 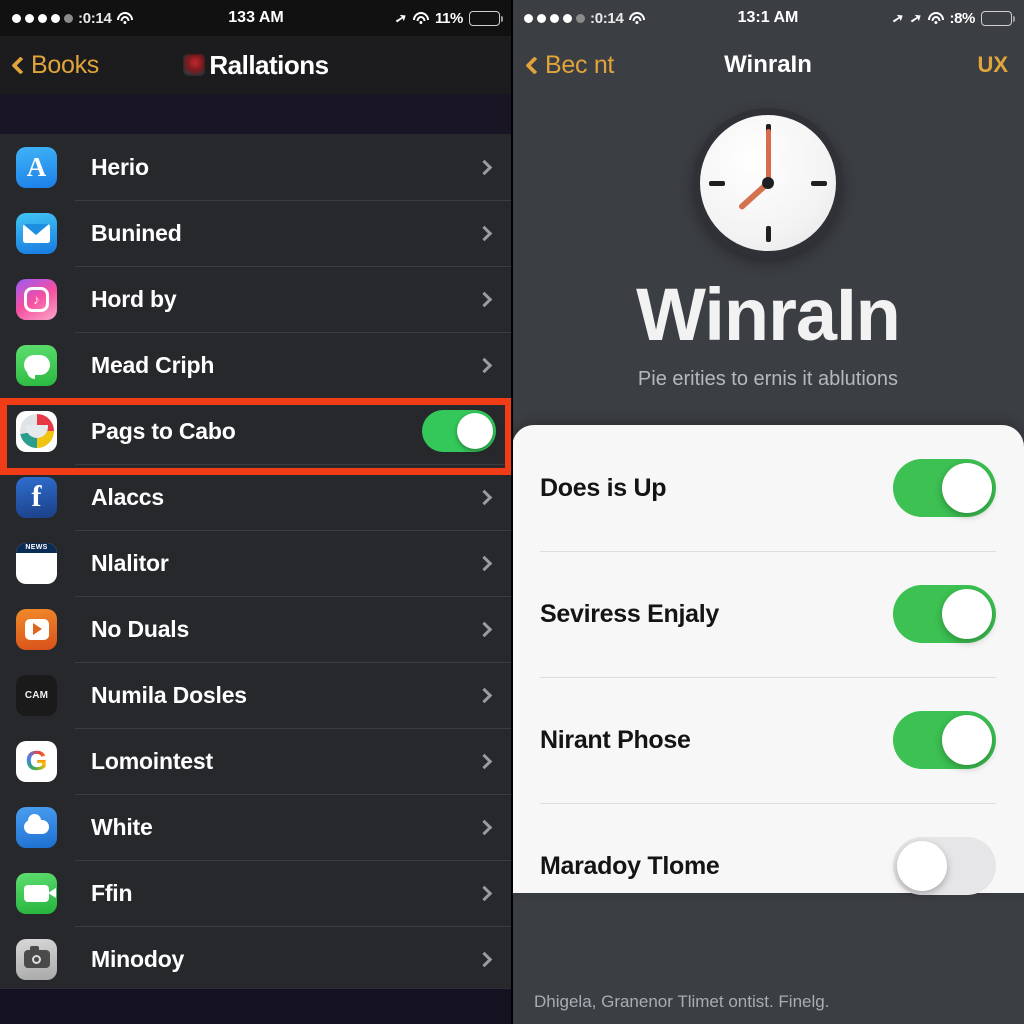 What do you see at coordinates (134, 298) in the screenshot?
I see `list-item-label: Hord by` at bounding box center [134, 298].